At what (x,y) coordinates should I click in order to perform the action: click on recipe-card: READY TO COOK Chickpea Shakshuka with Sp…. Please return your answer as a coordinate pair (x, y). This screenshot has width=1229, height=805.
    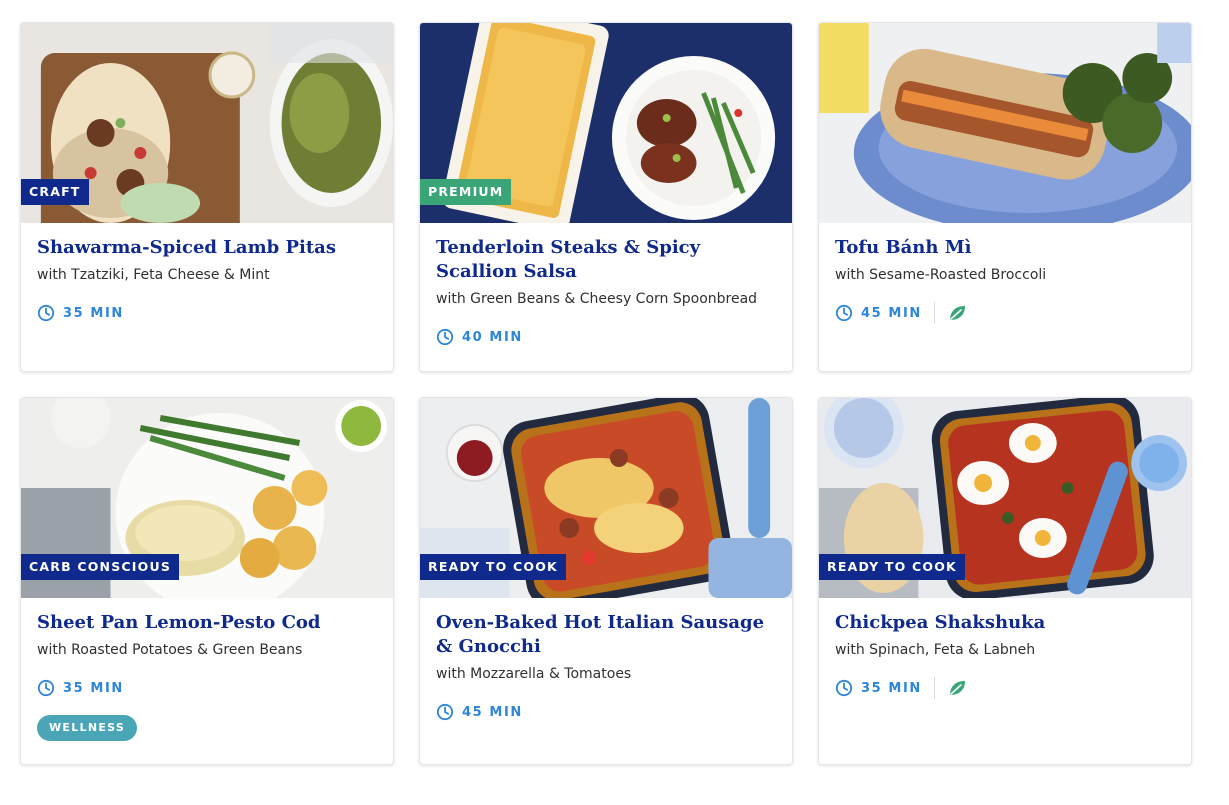
    Looking at the image, I should click on (1005, 581).